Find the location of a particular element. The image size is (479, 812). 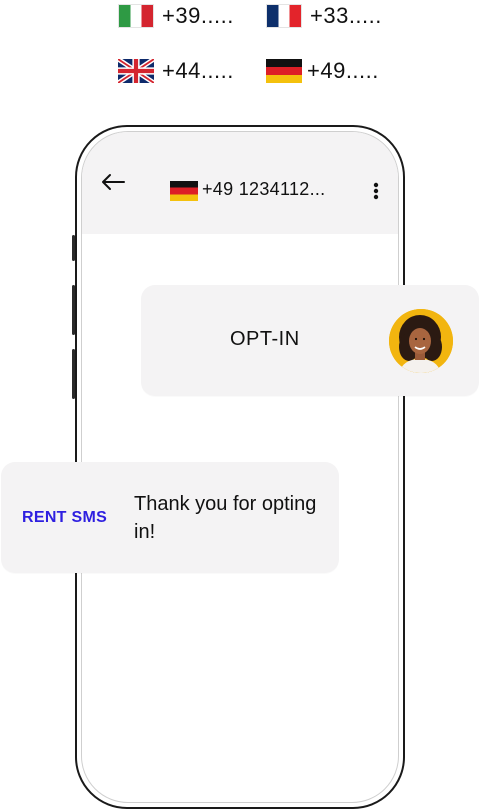

message-bubble-incoming: RENT SMS Thank you for opting in! is located at coordinates (170, 517).